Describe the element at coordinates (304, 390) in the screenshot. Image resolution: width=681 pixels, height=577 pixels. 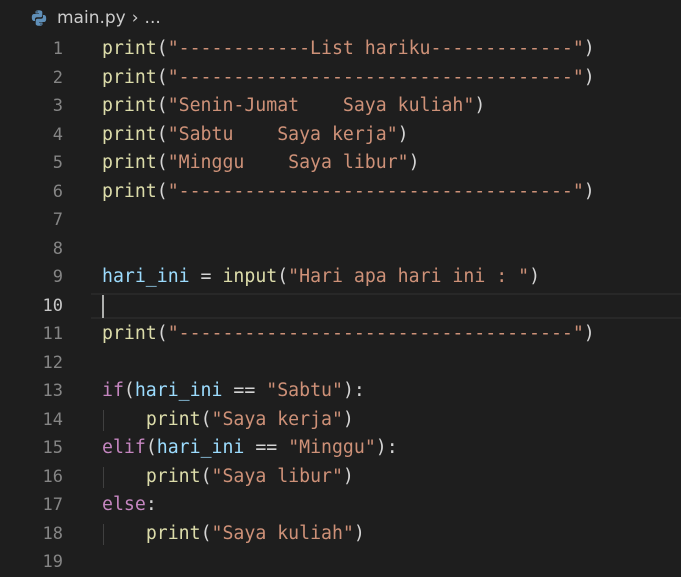
I see `code-token: "Sabtu"` at that location.